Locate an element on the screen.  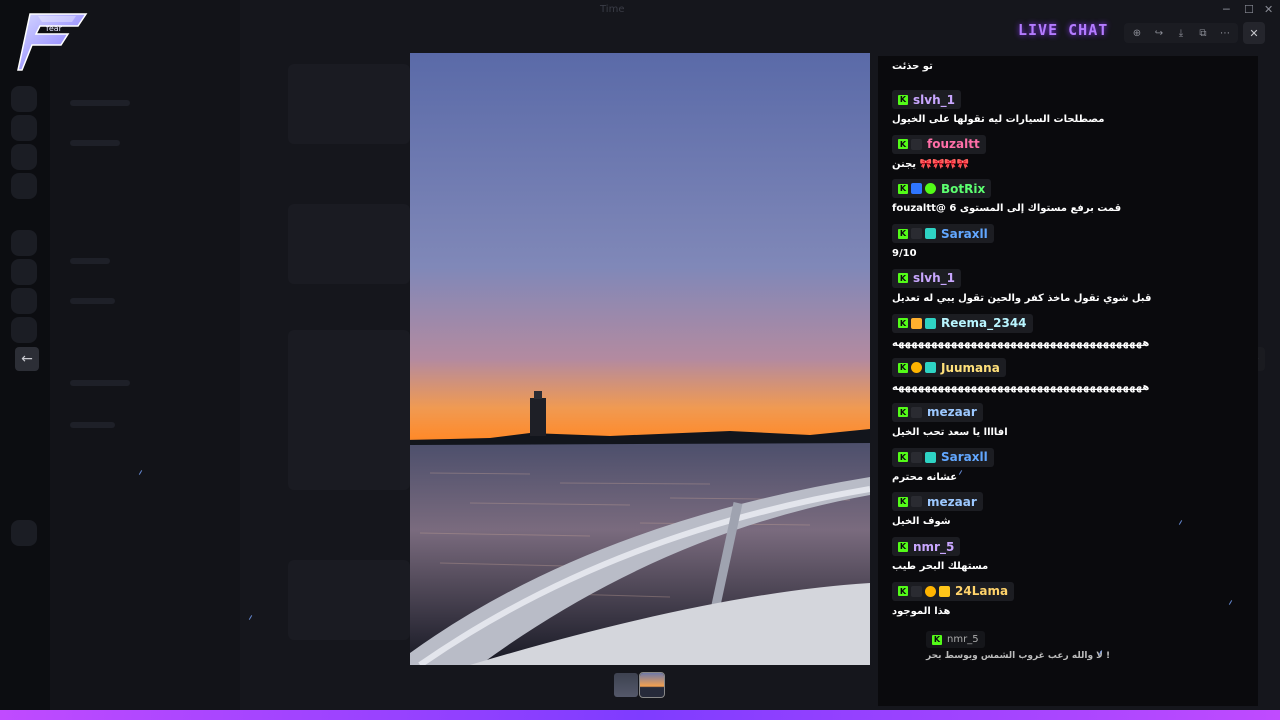
minimize-button: ─ is located at coordinates (1226, 9).